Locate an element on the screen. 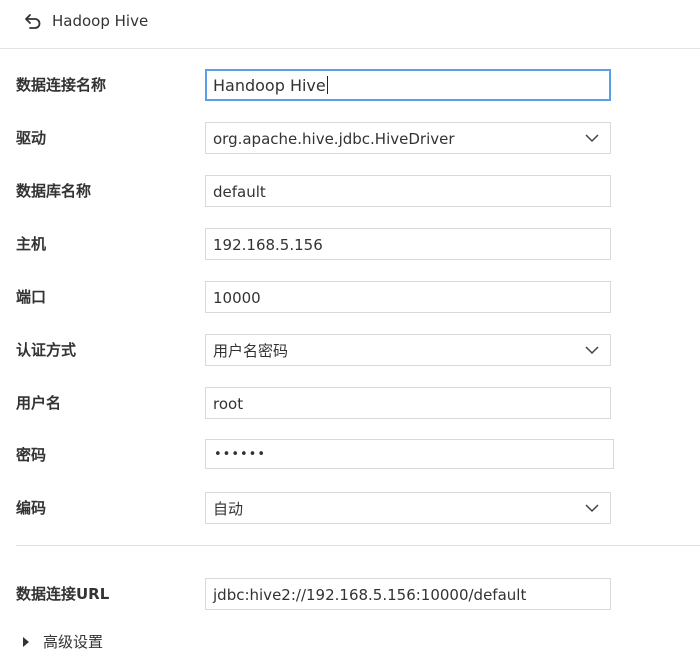 The image size is (700, 661). password-value: •••••• is located at coordinates (240, 454).